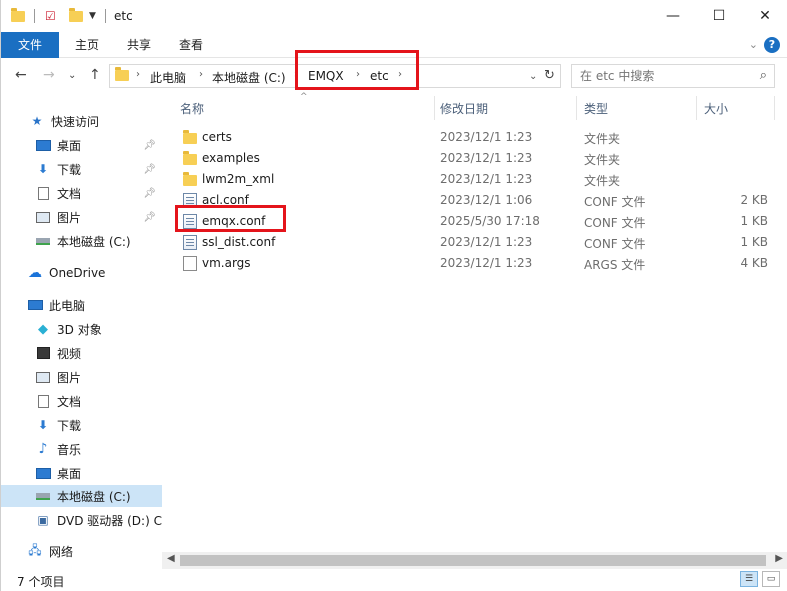 The image size is (787, 591). What do you see at coordinates (168, 77) in the screenshot?
I see `breadcrumb-this-pc: 此电脑` at bounding box center [168, 77].